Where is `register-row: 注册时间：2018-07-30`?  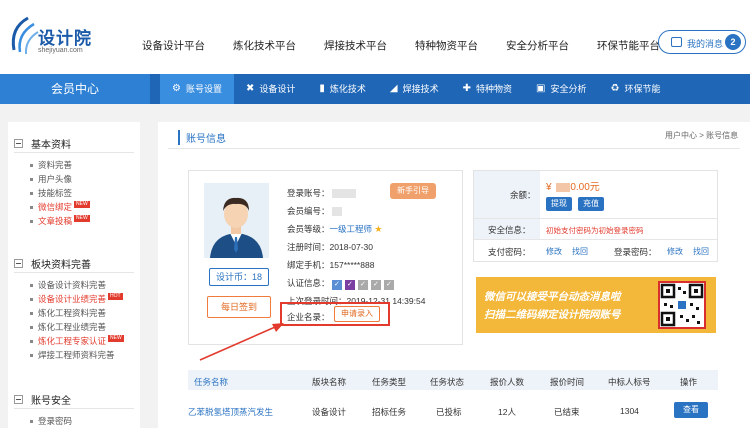 register-row: 注册时间：2018-07-30 is located at coordinates (330, 247).